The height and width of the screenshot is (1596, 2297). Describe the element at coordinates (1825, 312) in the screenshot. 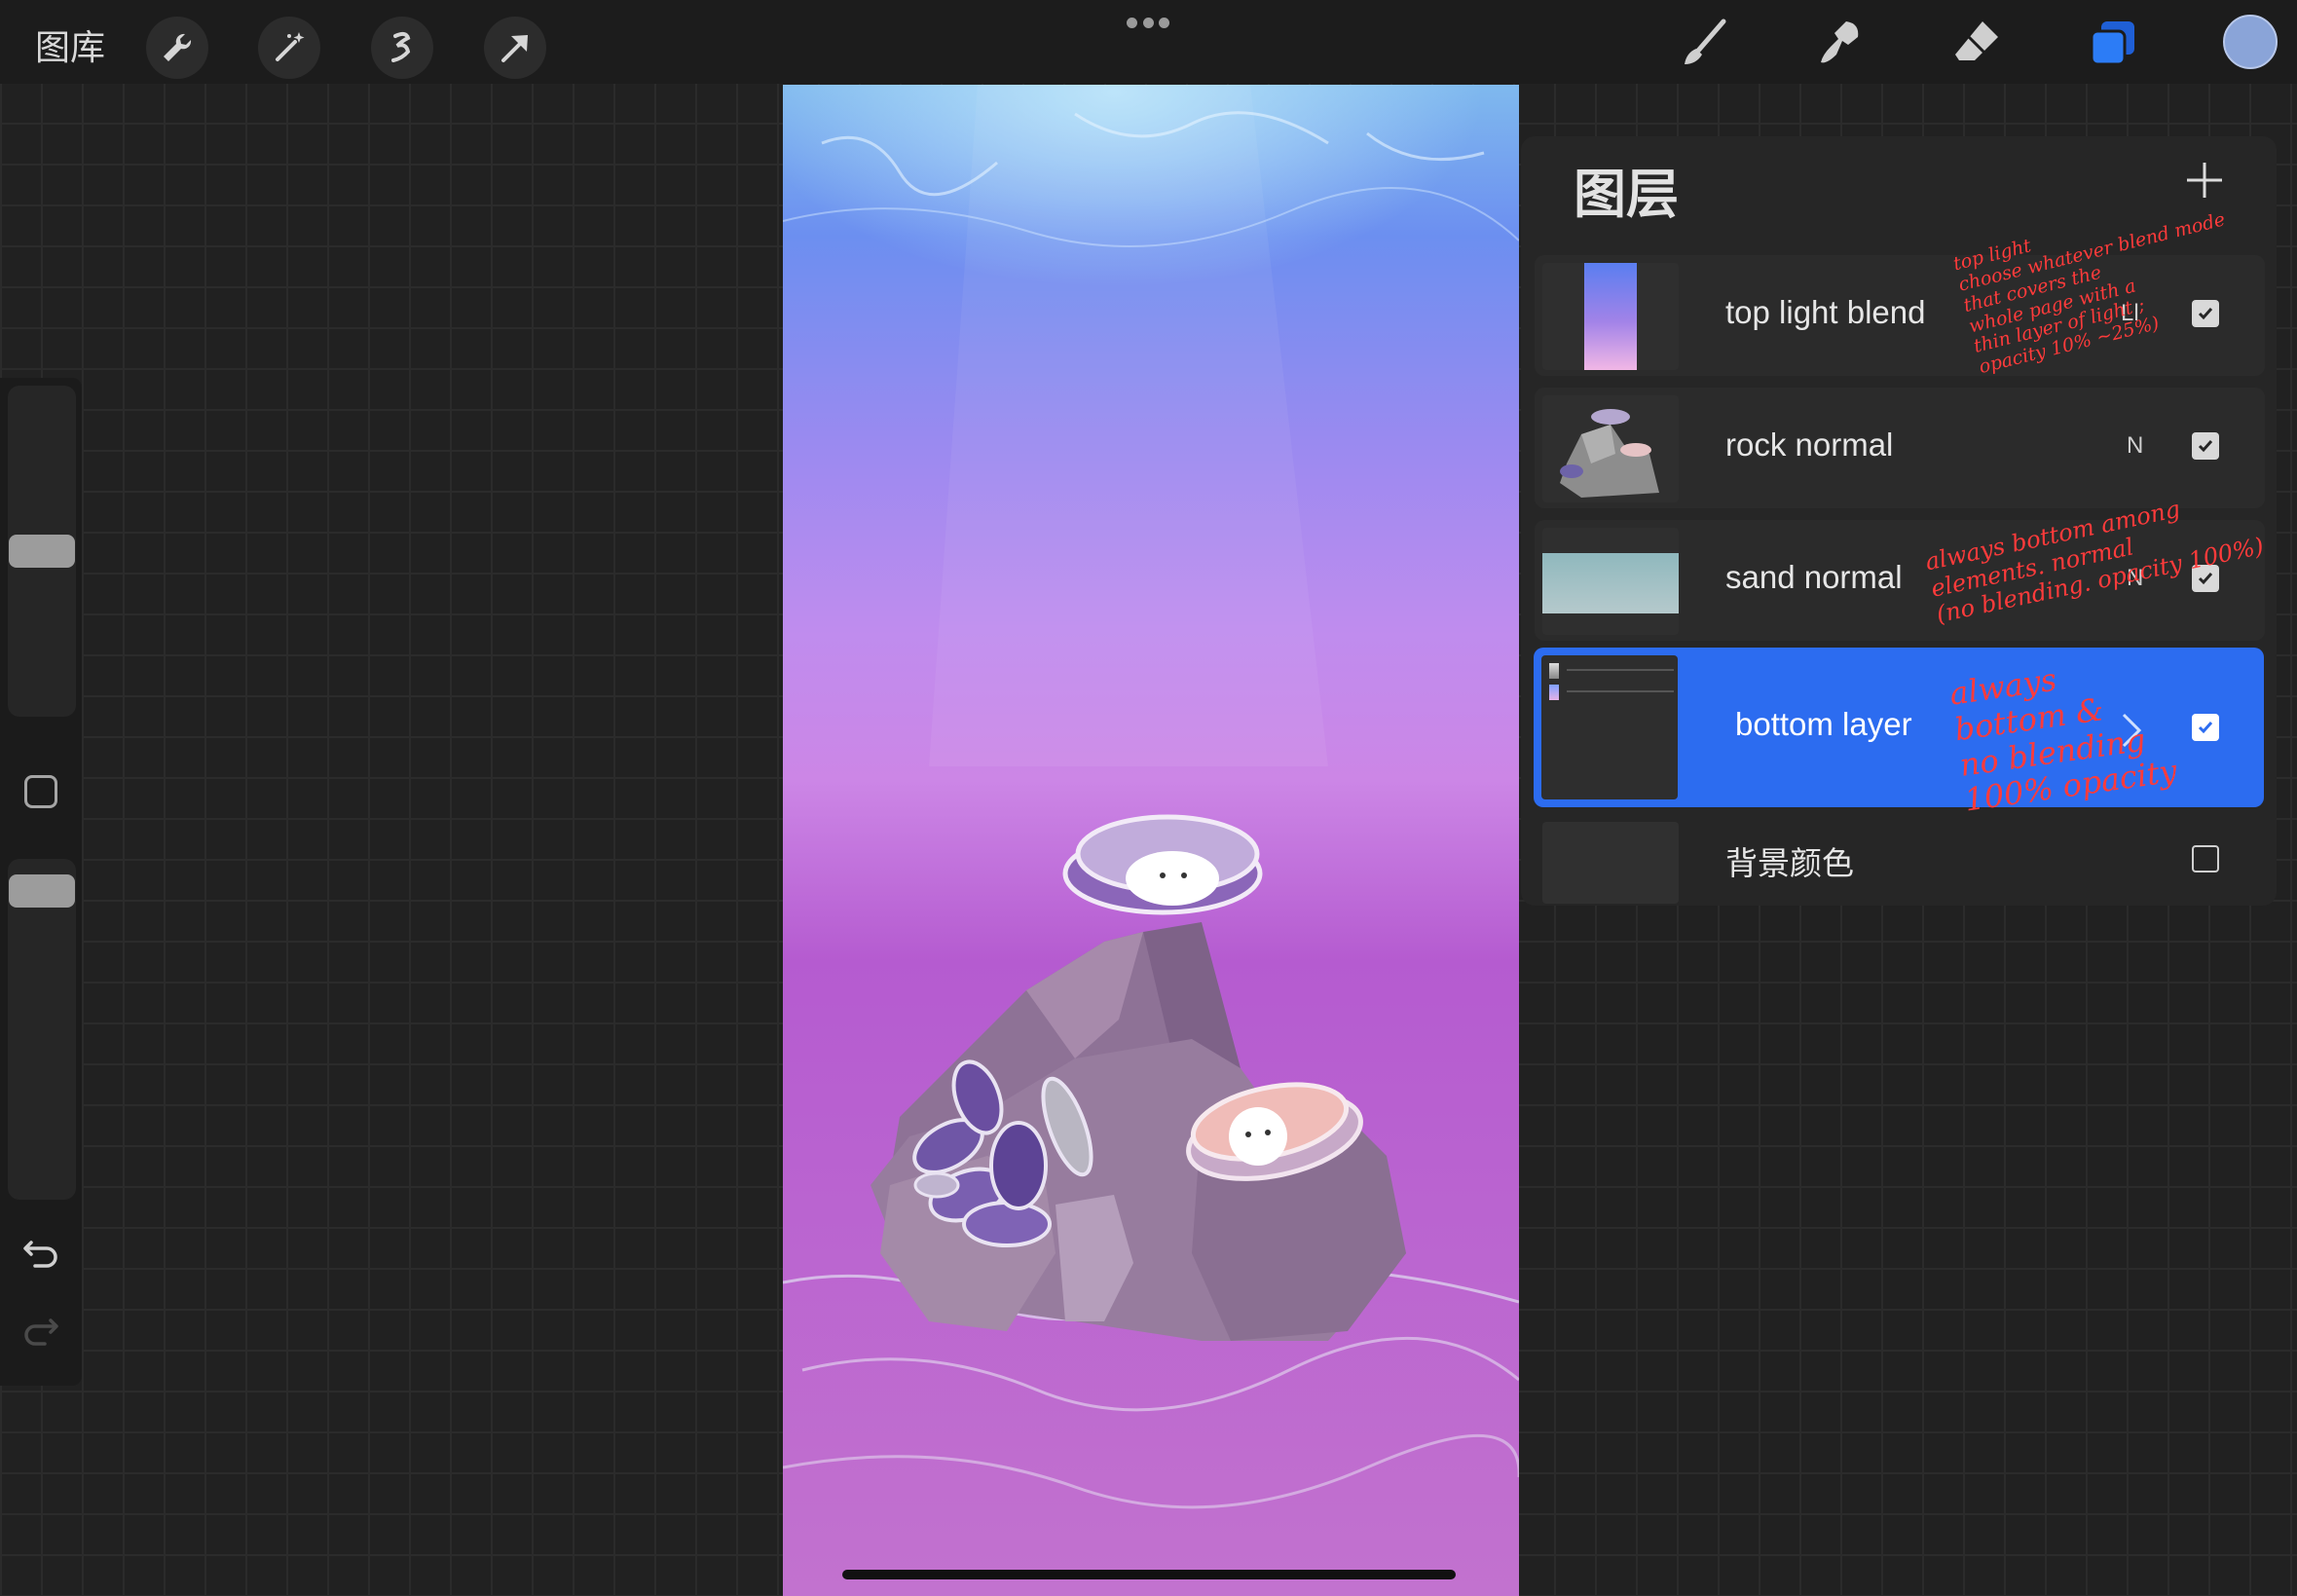

I see `layer-name: top light blend` at that location.